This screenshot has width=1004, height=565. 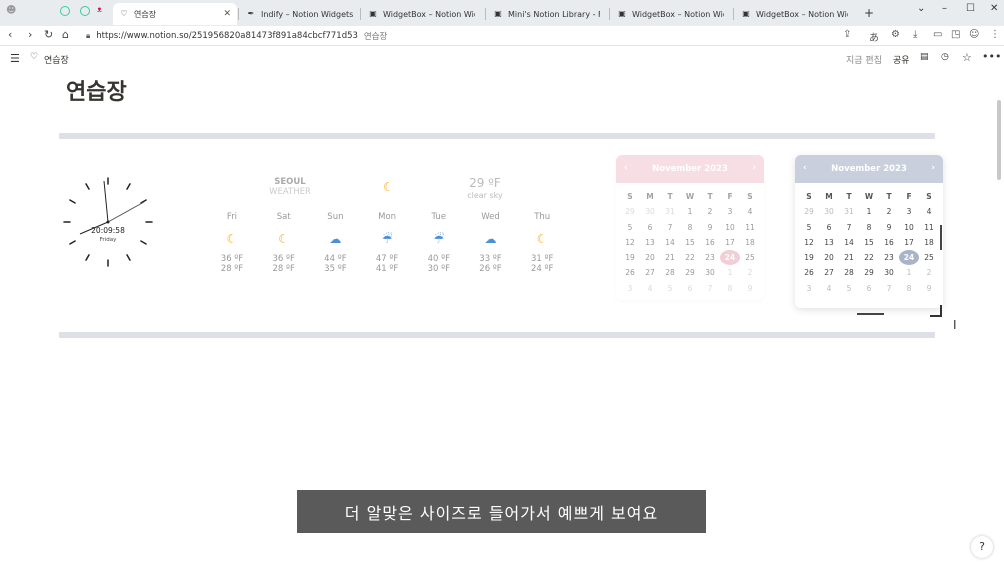 What do you see at coordinates (809, 257) in the screenshot?
I see `calendar-day: 19` at bounding box center [809, 257].